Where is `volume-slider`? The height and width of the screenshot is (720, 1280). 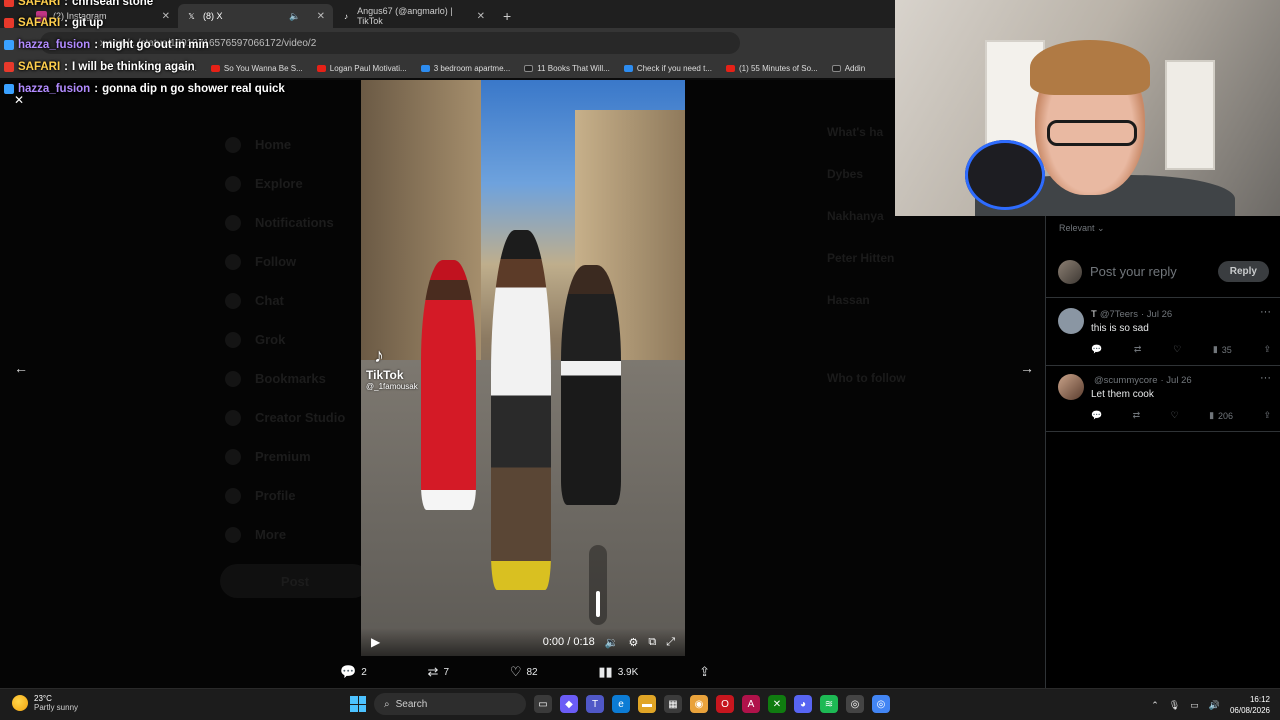 volume-slider is located at coordinates (598, 585).